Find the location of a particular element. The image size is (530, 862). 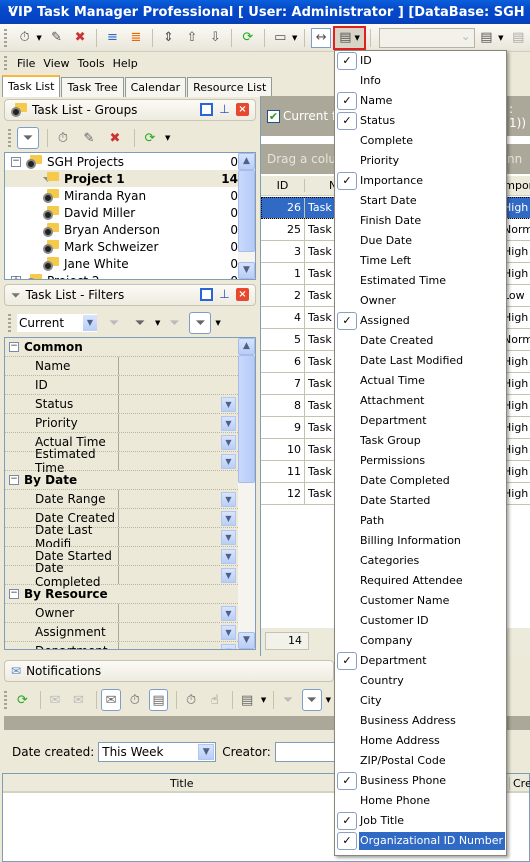

menu-item-column: Info is located at coordinates (420, 81).